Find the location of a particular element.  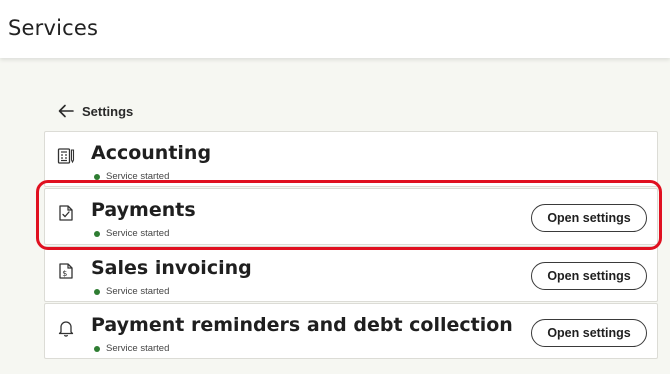

service-title: Payments is located at coordinates (143, 210).